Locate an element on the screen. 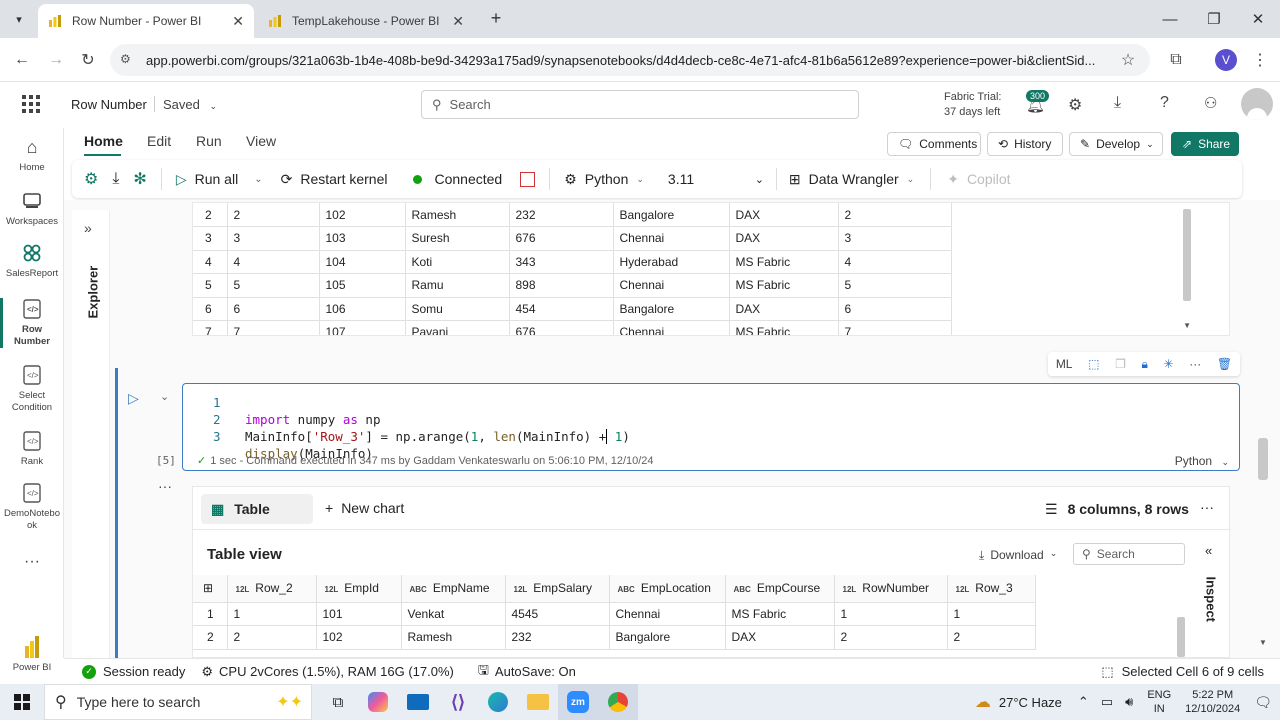  tray-chevron-icon: ⌃ is located at coordinates (1083, 702).